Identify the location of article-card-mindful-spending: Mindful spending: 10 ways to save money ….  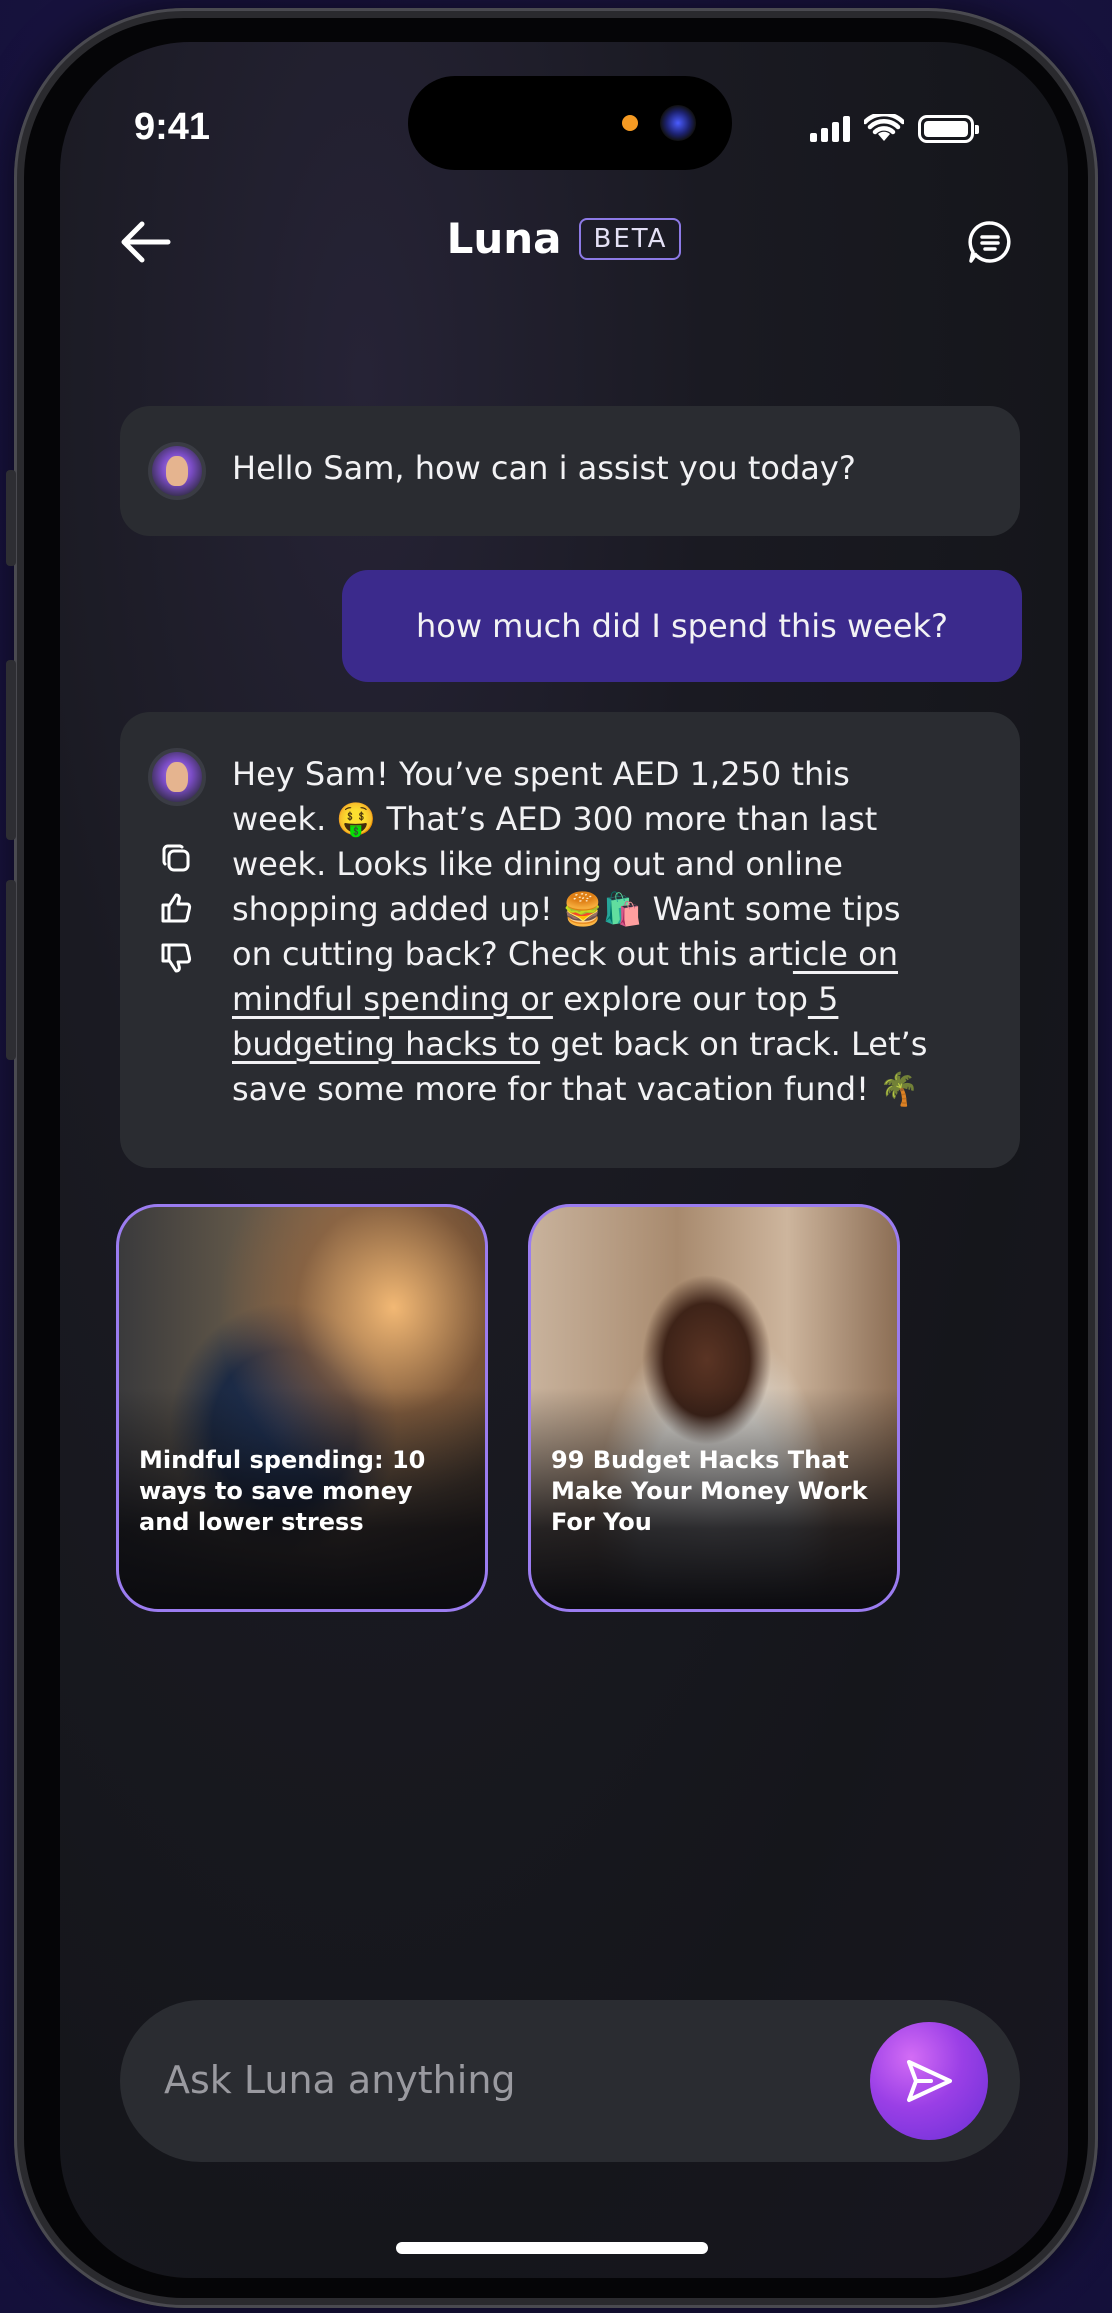
(302, 1408).